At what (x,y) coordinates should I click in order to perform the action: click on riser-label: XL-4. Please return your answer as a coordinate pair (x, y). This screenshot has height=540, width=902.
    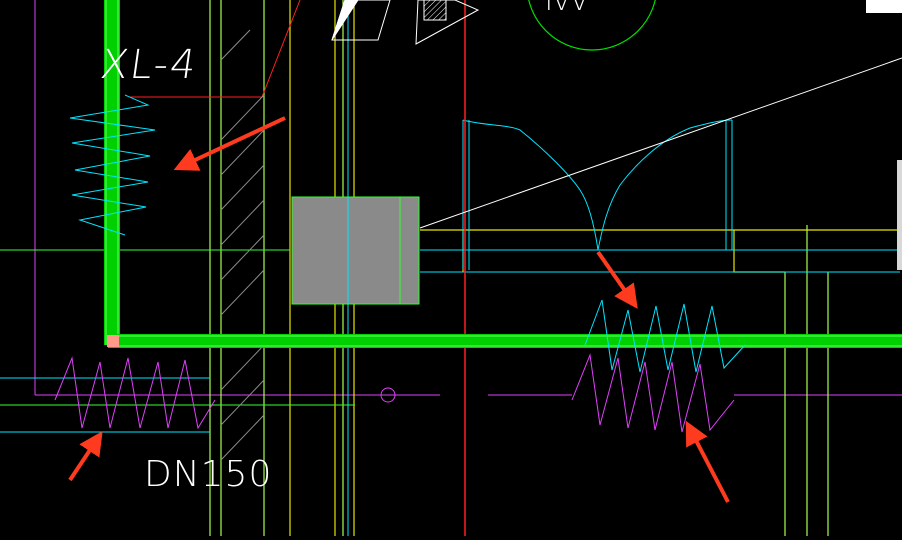
    Looking at the image, I should click on (149, 65).